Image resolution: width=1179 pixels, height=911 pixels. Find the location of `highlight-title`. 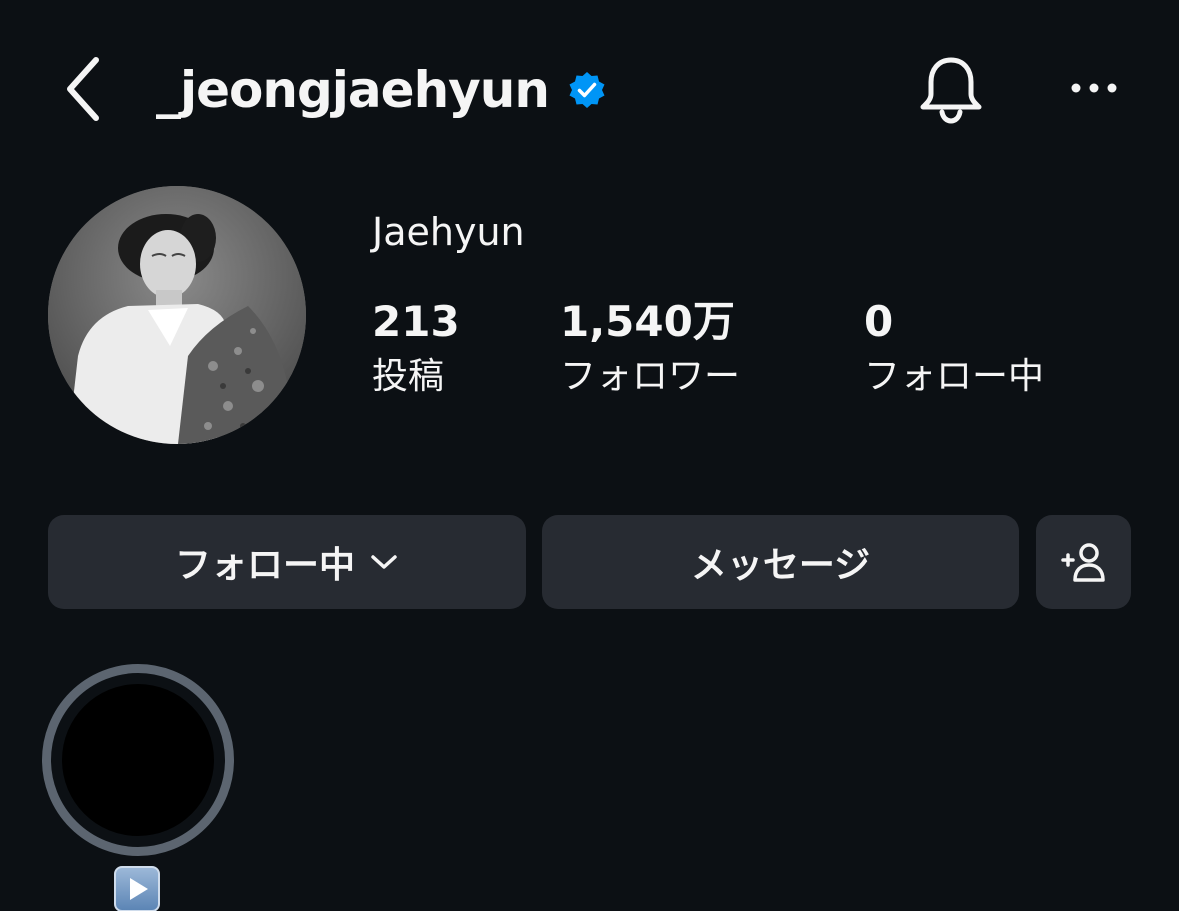

highlight-title is located at coordinates (138, 888).